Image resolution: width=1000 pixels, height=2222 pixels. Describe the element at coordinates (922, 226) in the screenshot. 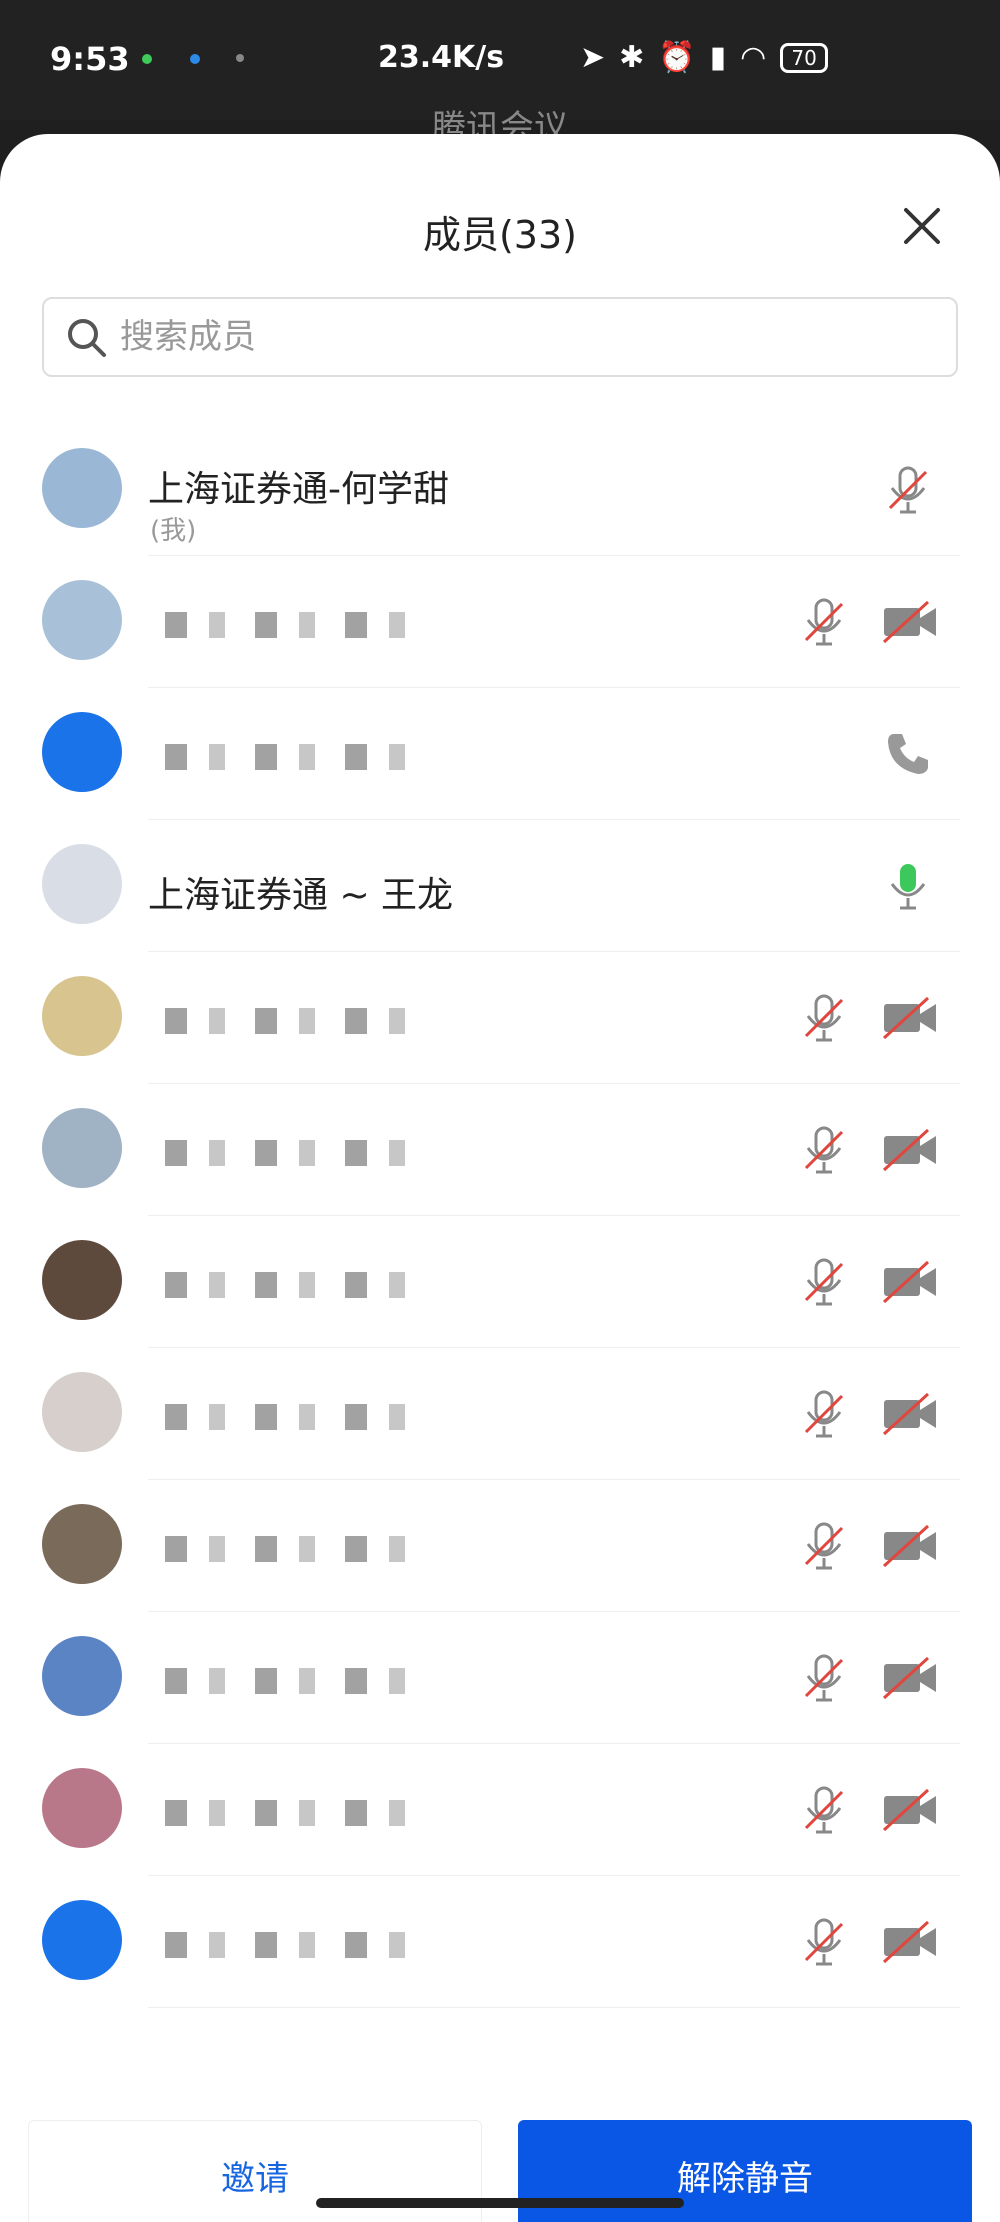

I see `close-icon` at that location.